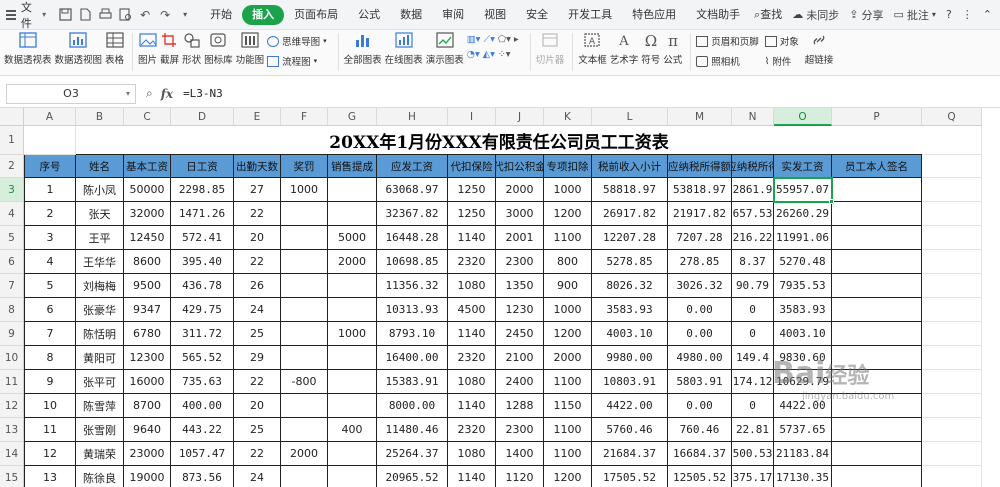 This screenshot has height=487, width=1000. Describe the element at coordinates (50, 190) in the screenshot. I see `table-cell: 1` at that location.